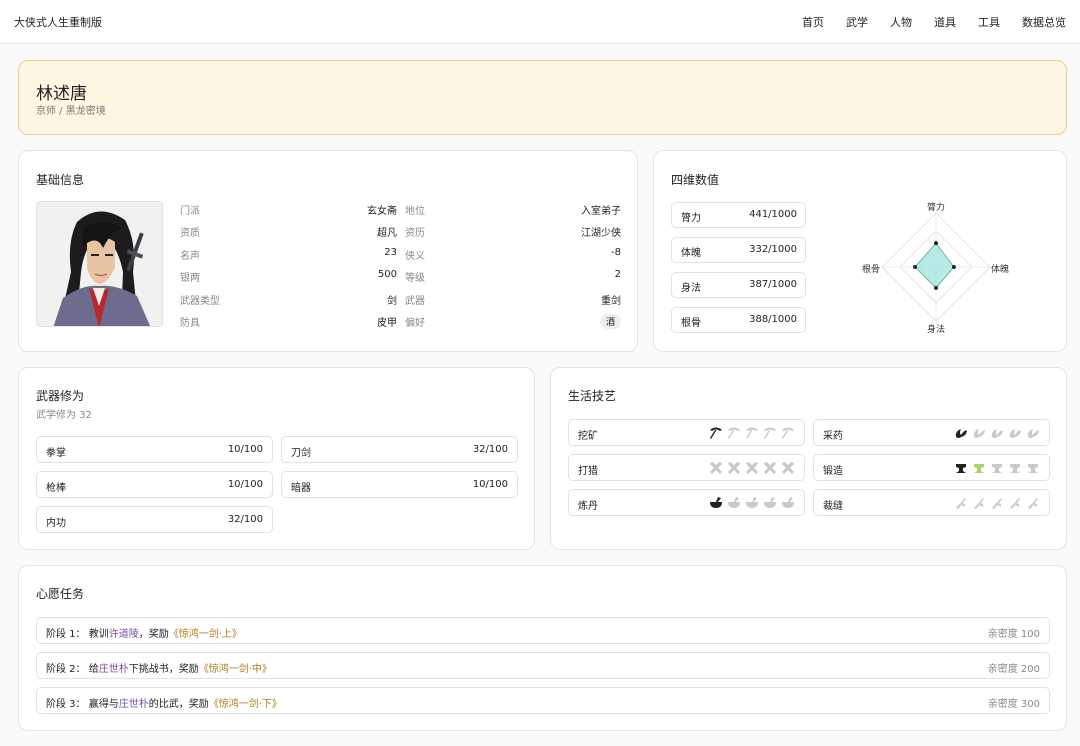 The height and width of the screenshot is (746, 1080). What do you see at coordinates (60, 594) in the screenshot?
I see `wish-quests-title: 心愿任务` at bounding box center [60, 594].